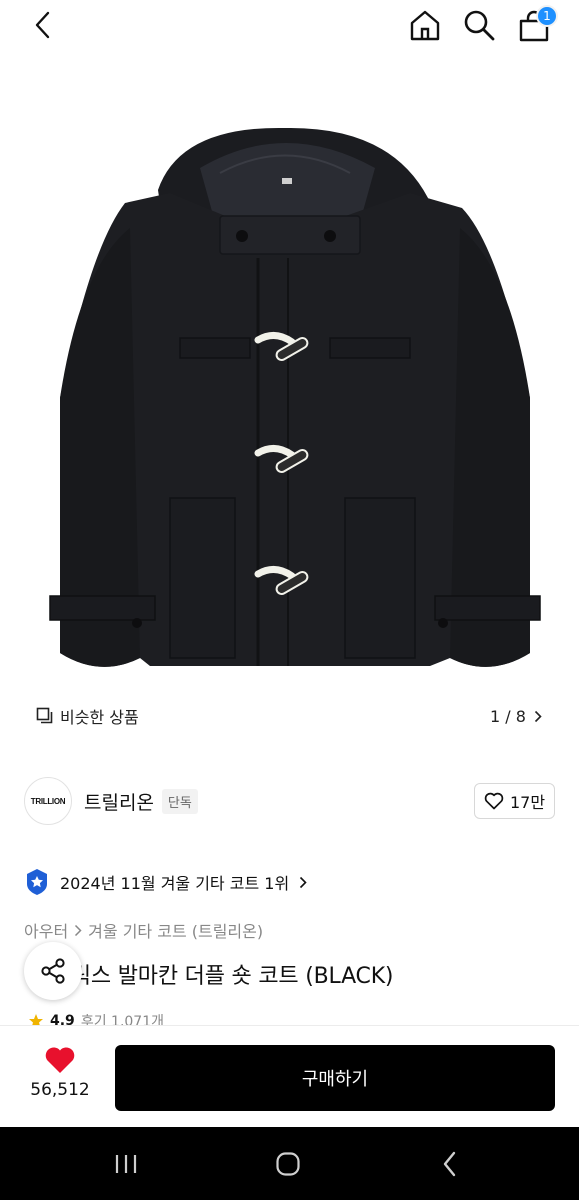  I want to click on heart-outline-icon, so click(494, 801).